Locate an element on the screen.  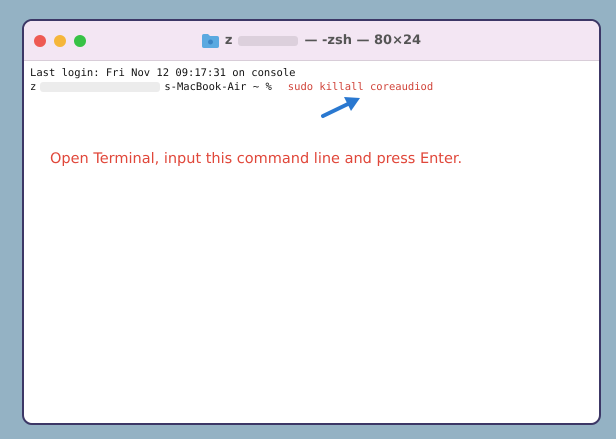
folder-icon is located at coordinates (210, 41).